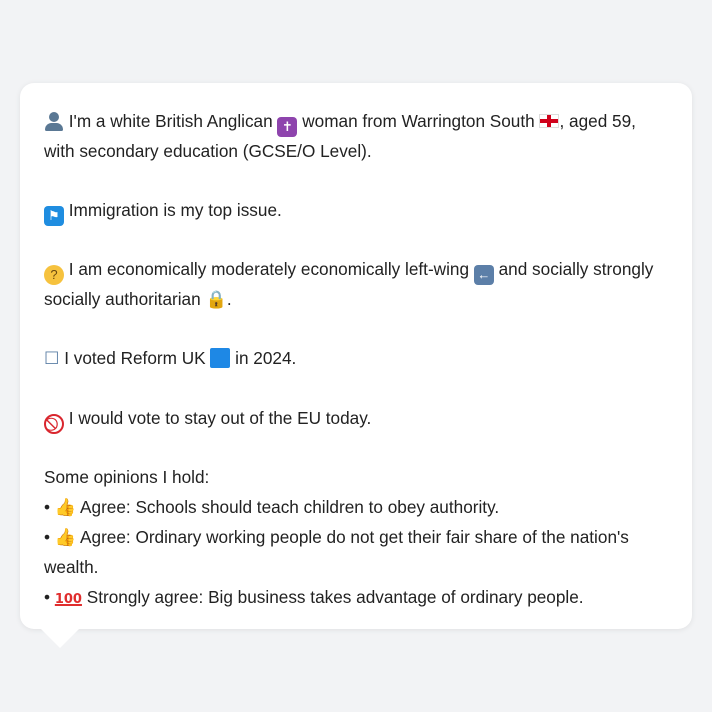 This screenshot has width=712, height=712. What do you see at coordinates (266, 358) in the screenshot?
I see `vote-text-2: in 2024.` at bounding box center [266, 358].